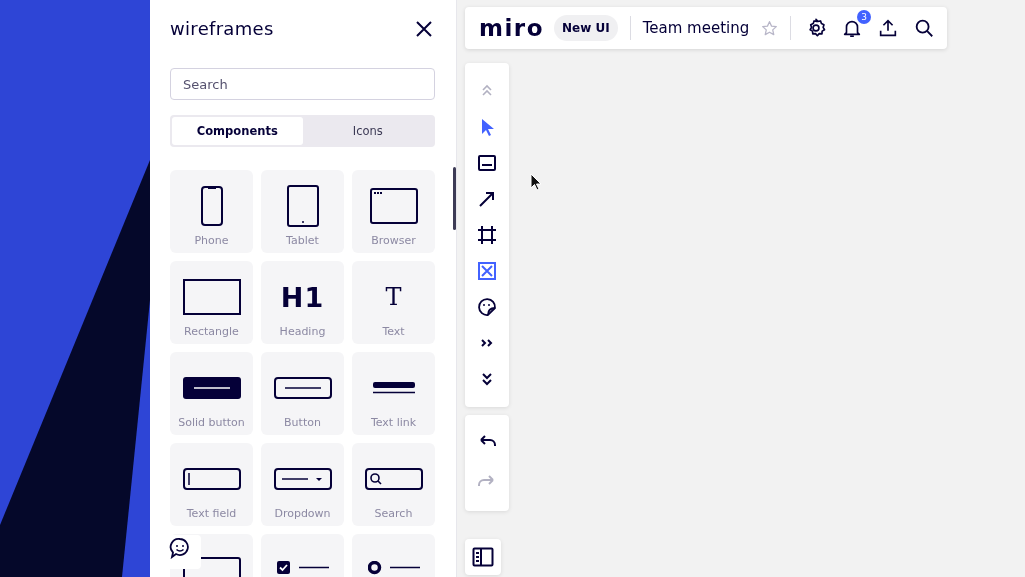 The image size is (1025, 577). I want to click on text-field-icon, so click(211, 479).